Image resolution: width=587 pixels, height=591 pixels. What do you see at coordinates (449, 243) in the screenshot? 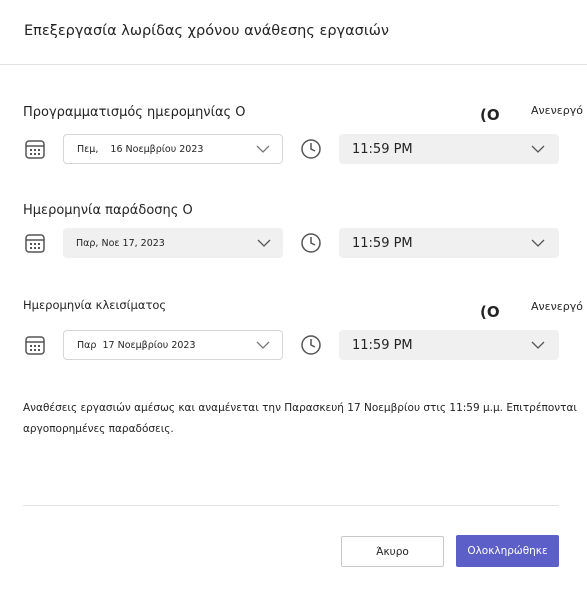
I see `due-time-picker: 11:59 PM` at bounding box center [449, 243].